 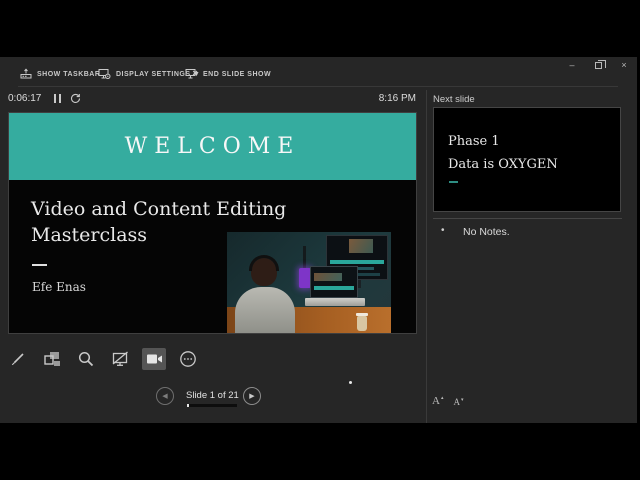 What do you see at coordinates (474, 141) in the screenshot?
I see `next-slide-line1: Phase 1` at bounding box center [474, 141].